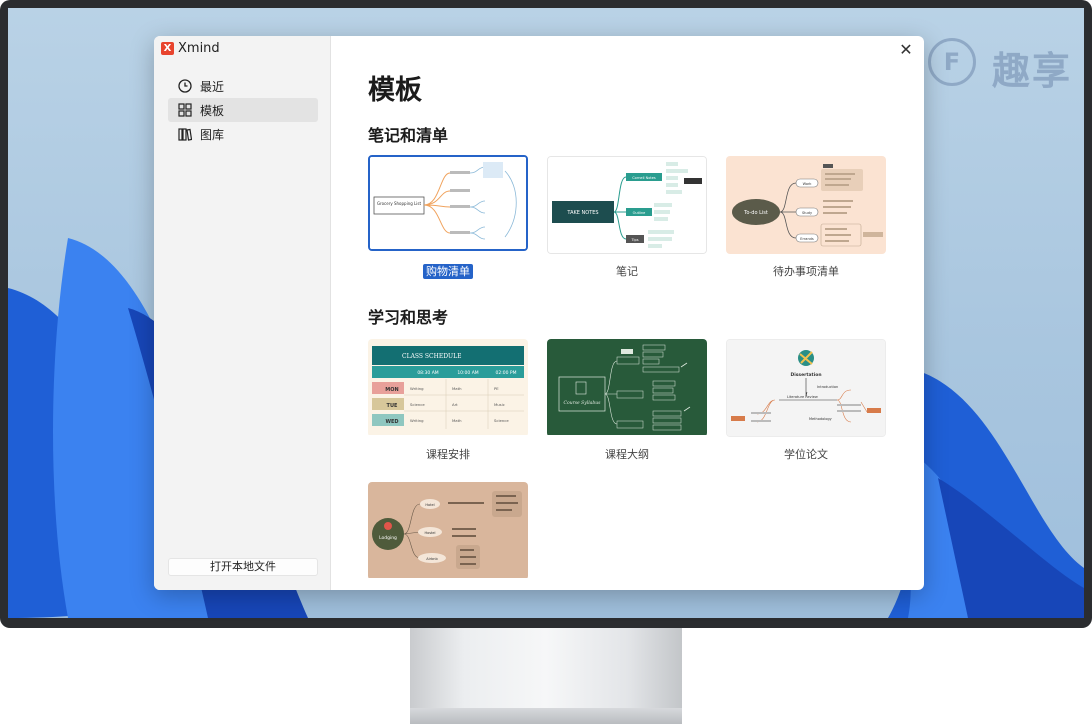 This screenshot has width=1092, height=724. What do you see at coordinates (392, 406) in the screenshot?
I see `schedule-day-2: TUE` at bounding box center [392, 406].